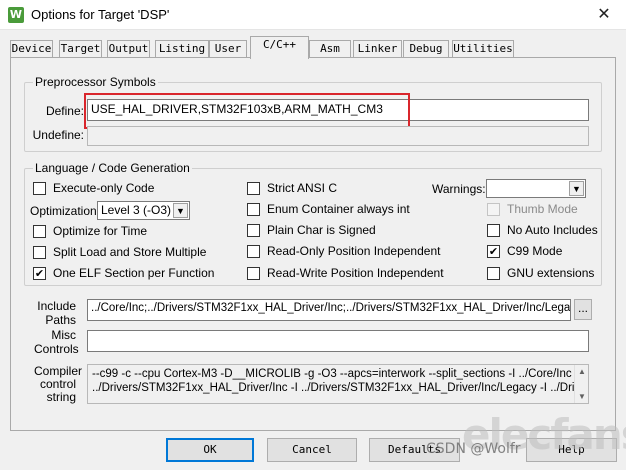 The image size is (626, 470). Describe the element at coordinates (535, 251) in the screenshot. I see `c99-mode-label: C99 Mode` at that location.